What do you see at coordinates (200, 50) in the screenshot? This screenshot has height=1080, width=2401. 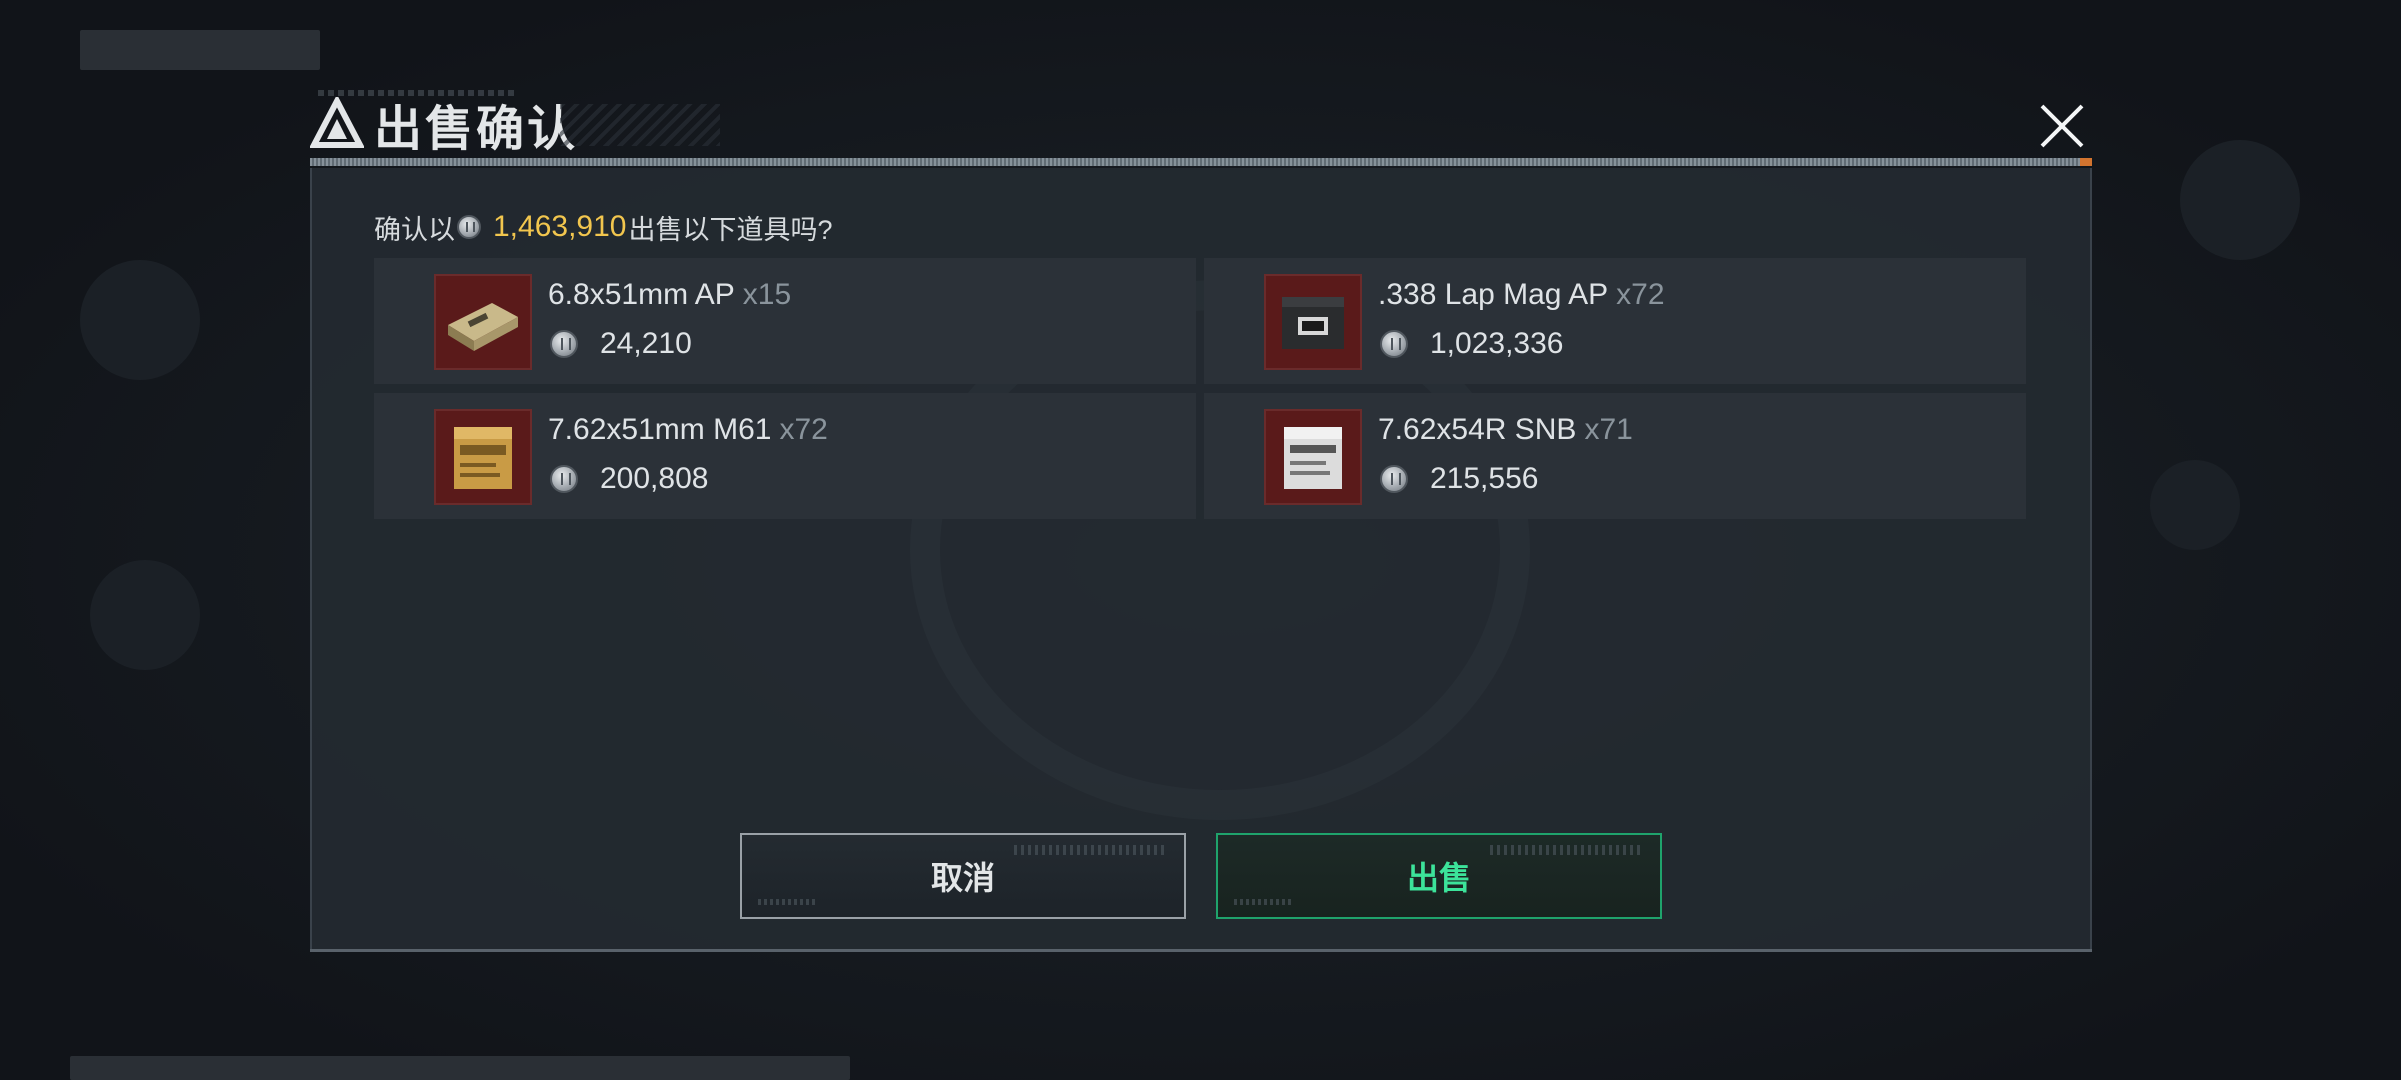 I see `blurred-header` at bounding box center [200, 50].